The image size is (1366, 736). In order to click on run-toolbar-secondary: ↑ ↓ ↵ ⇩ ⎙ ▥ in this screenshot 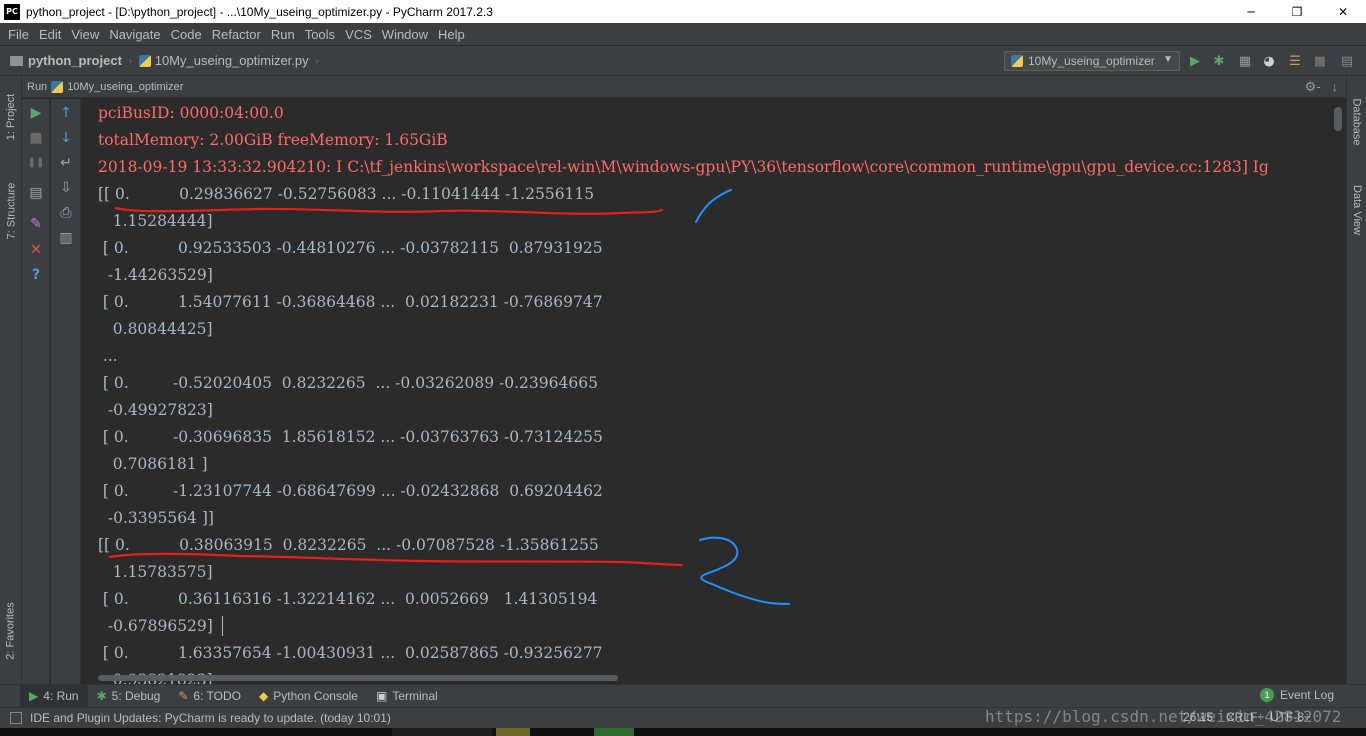, I will do `click(66, 391)`.